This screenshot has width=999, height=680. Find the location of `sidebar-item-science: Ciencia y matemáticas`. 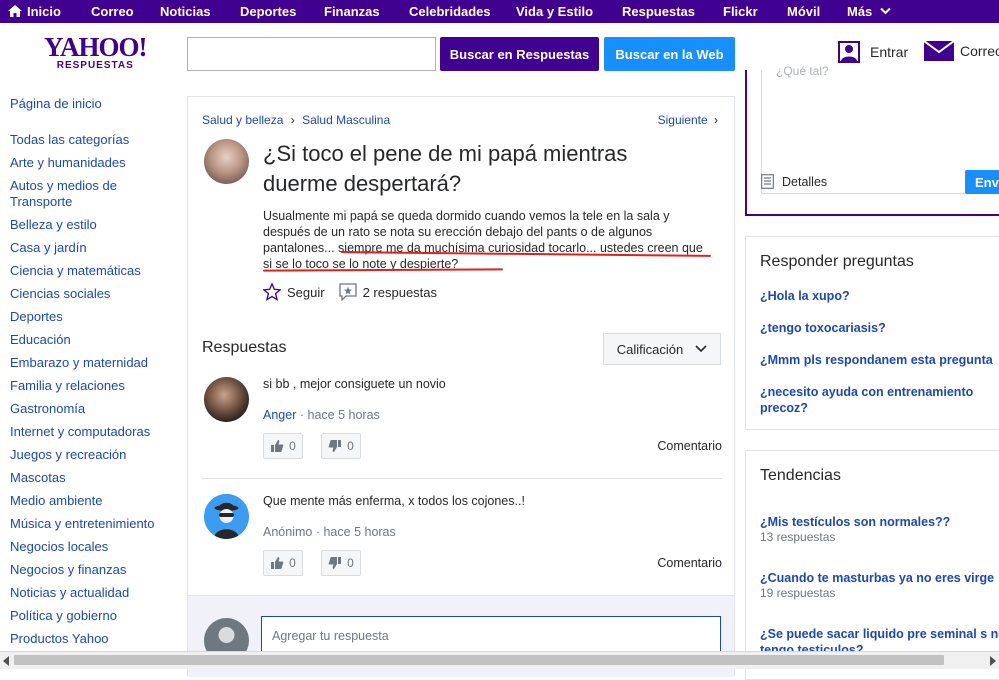

sidebar-item-science: Ciencia y matemáticas is located at coordinates (95, 271).